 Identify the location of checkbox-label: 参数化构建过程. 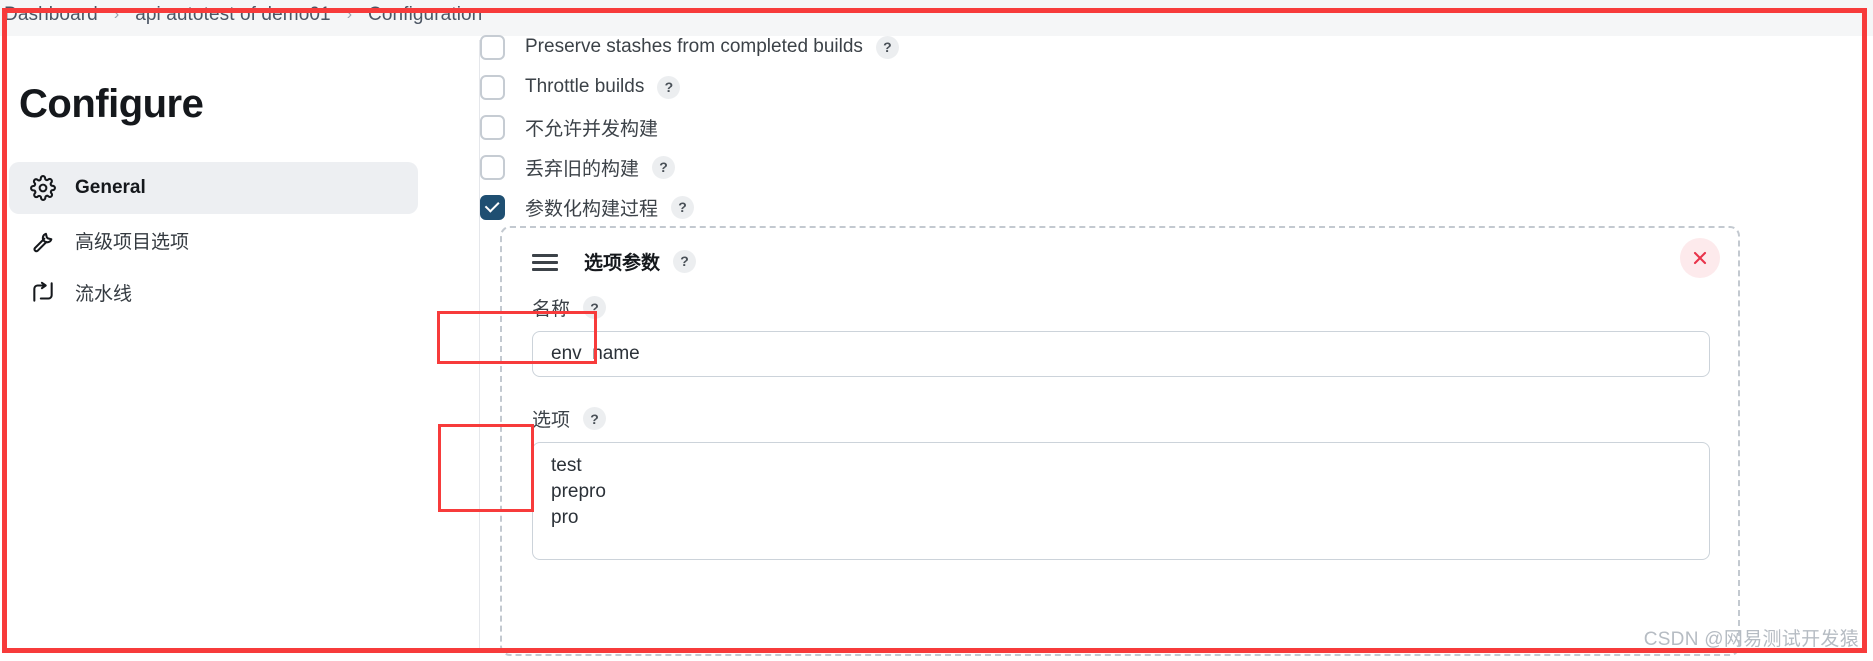
(592, 209).